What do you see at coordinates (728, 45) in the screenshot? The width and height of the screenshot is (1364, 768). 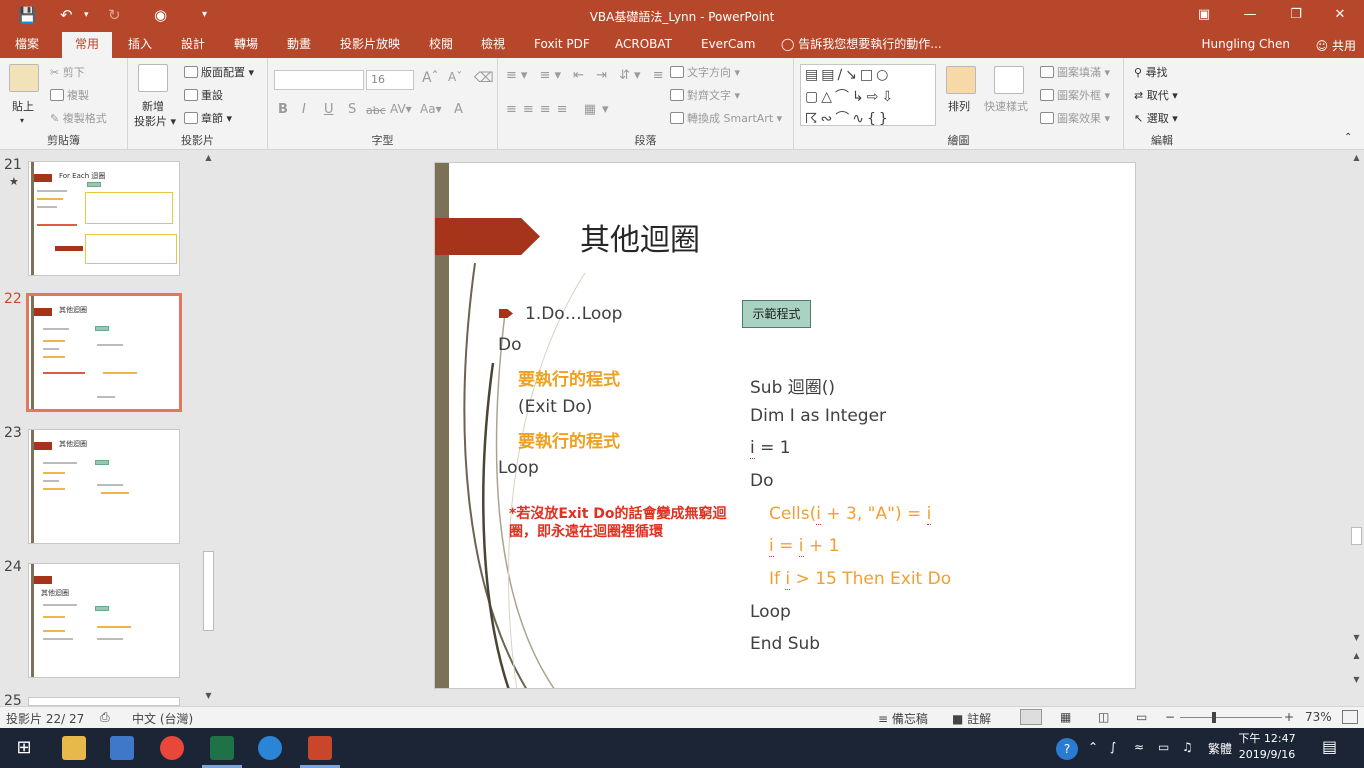 I see `tab-evercam: EverCam` at bounding box center [728, 45].